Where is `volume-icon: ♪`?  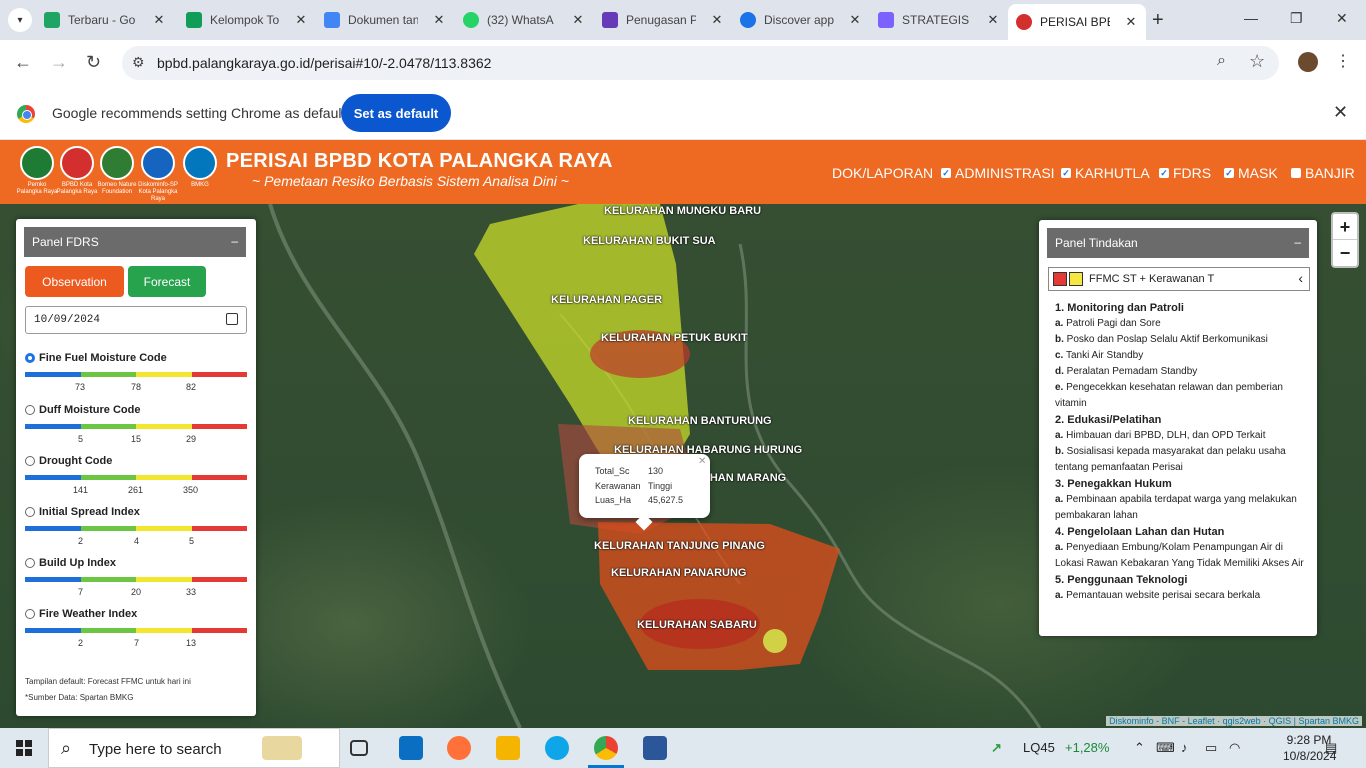 volume-icon: ♪ is located at coordinates (1184, 747).